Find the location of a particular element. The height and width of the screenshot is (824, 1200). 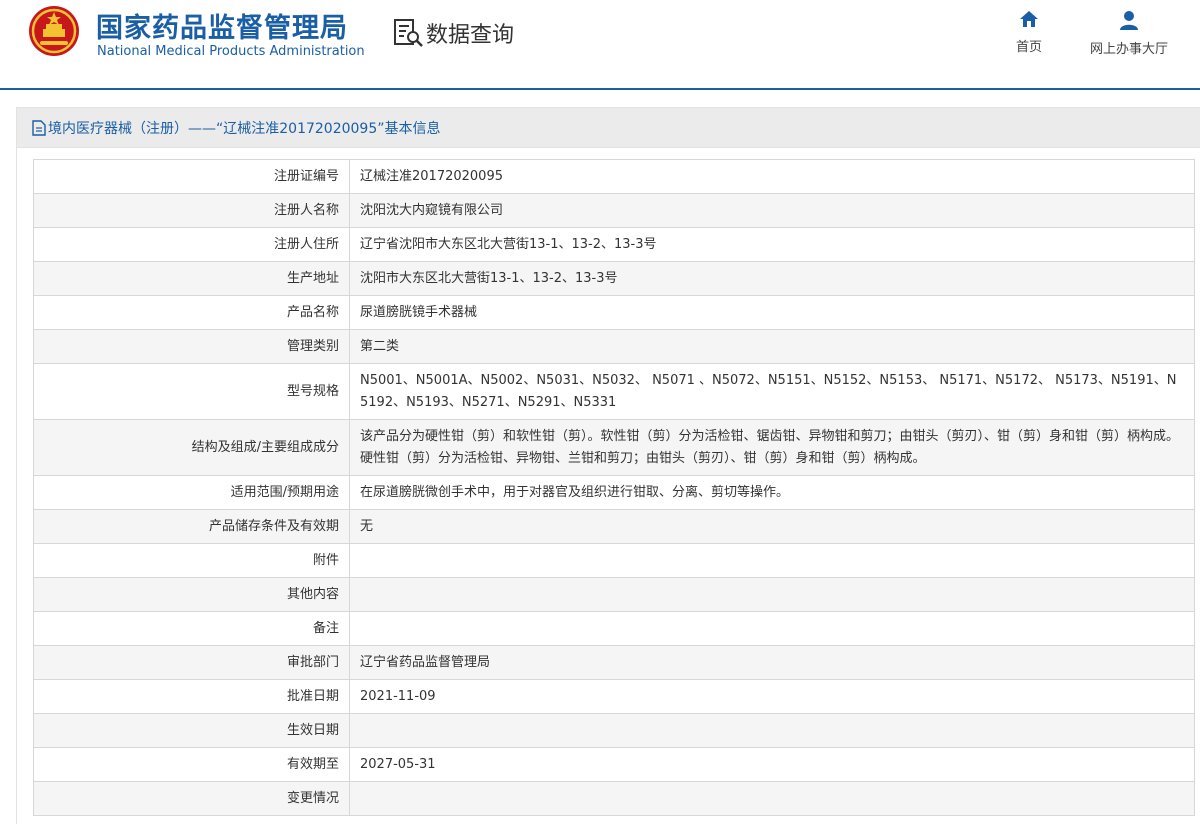

document-icon is located at coordinates (39, 128).